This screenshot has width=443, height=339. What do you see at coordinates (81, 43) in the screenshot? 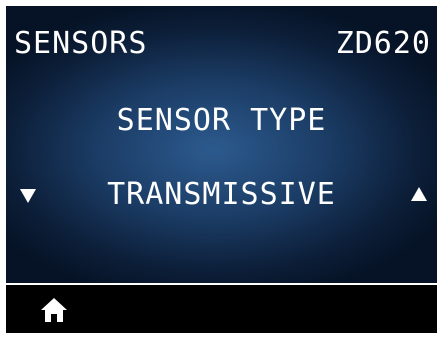
I see `menu-title: SENSORS` at bounding box center [81, 43].